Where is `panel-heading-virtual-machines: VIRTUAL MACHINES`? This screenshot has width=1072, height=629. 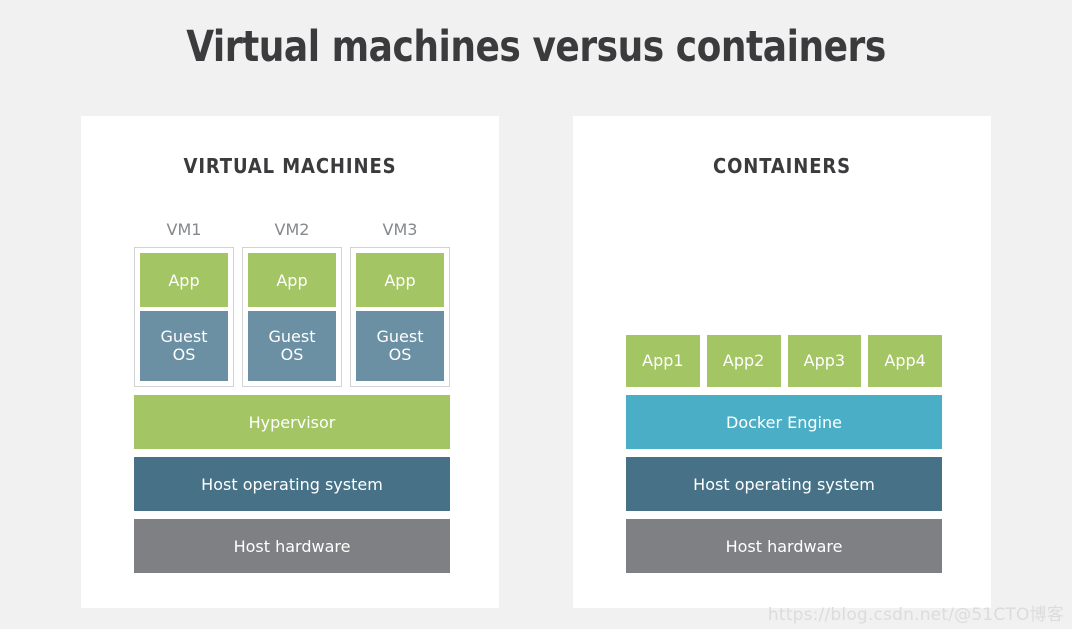 panel-heading-virtual-machines: VIRTUAL MACHINES is located at coordinates (290, 166).